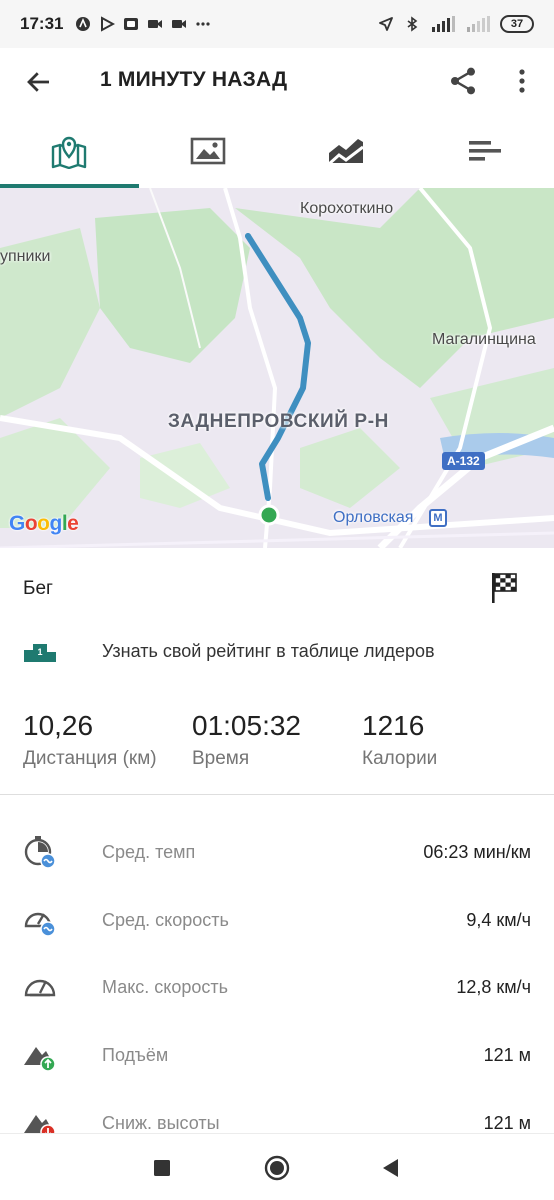 This screenshot has width=554, height=1200. Describe the element at coordinates (40, 852) in the screenshot. I see `avg-pace-icon` at that location.